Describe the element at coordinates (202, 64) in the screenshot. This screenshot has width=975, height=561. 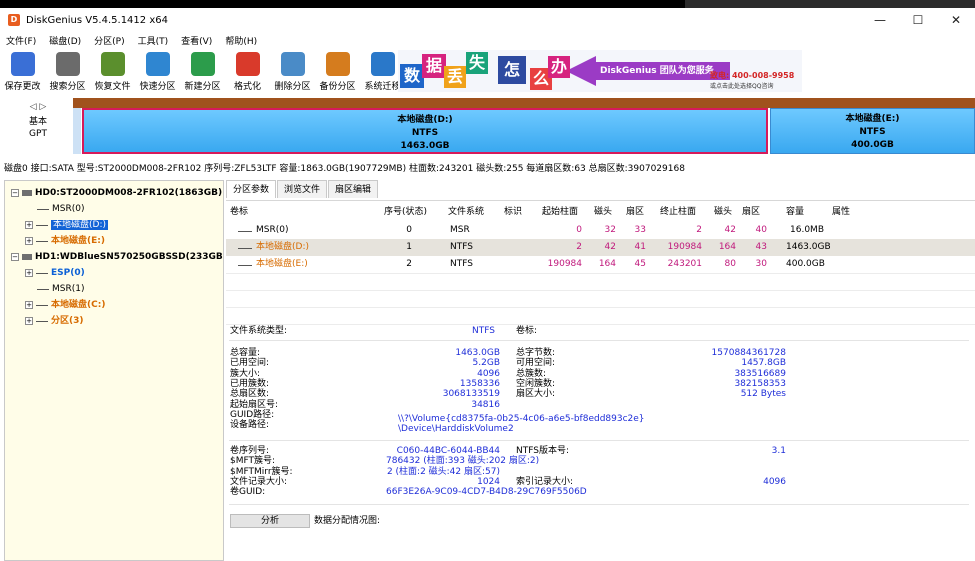
I see `new-partition-icon` at that location.